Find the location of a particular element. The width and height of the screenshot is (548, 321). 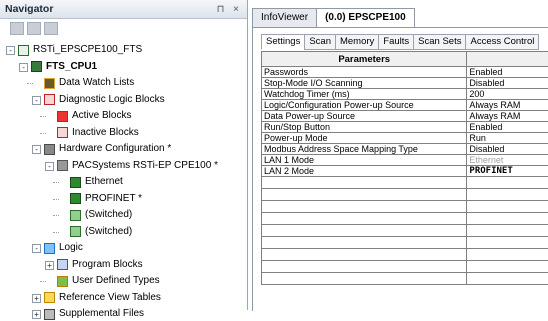

tab-infoviewer: InfoViewer is located at coordinates (284, 17).